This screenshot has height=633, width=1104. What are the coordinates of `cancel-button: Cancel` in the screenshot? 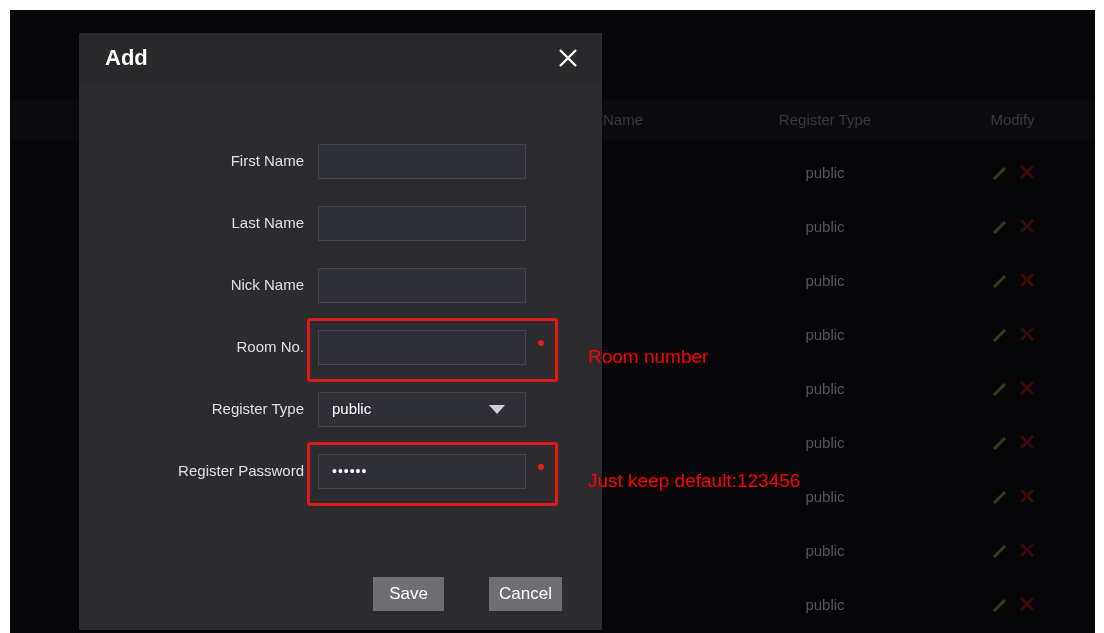 It's located at (525, 594).